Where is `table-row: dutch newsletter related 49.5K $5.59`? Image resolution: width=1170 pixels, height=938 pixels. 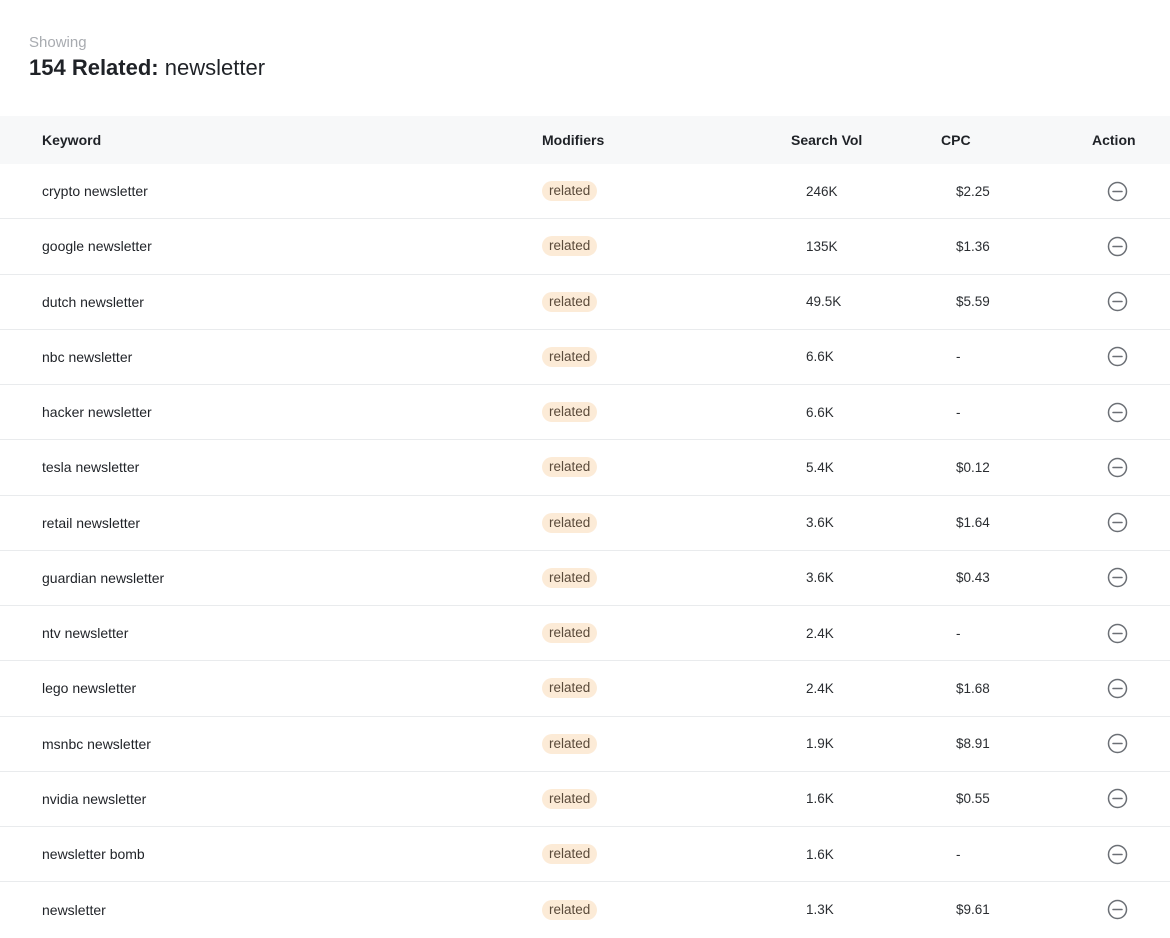
table-row: dutch newsletter related 49.5K $5.59 is located at coordinates (585, 302).